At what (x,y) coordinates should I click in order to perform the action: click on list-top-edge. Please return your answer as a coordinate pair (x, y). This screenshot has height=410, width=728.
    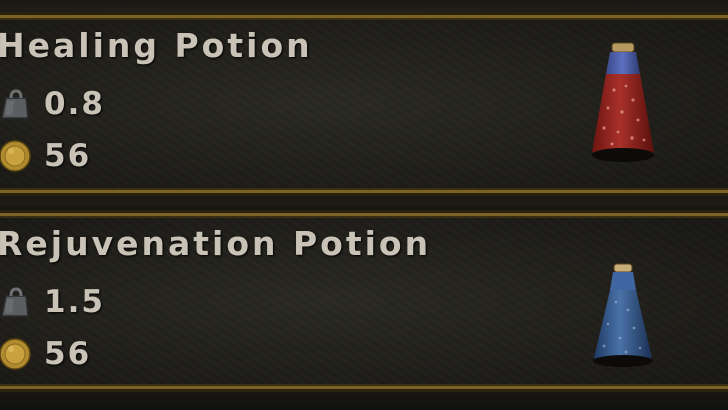
    Looking at the image, I should click on (364, 5).